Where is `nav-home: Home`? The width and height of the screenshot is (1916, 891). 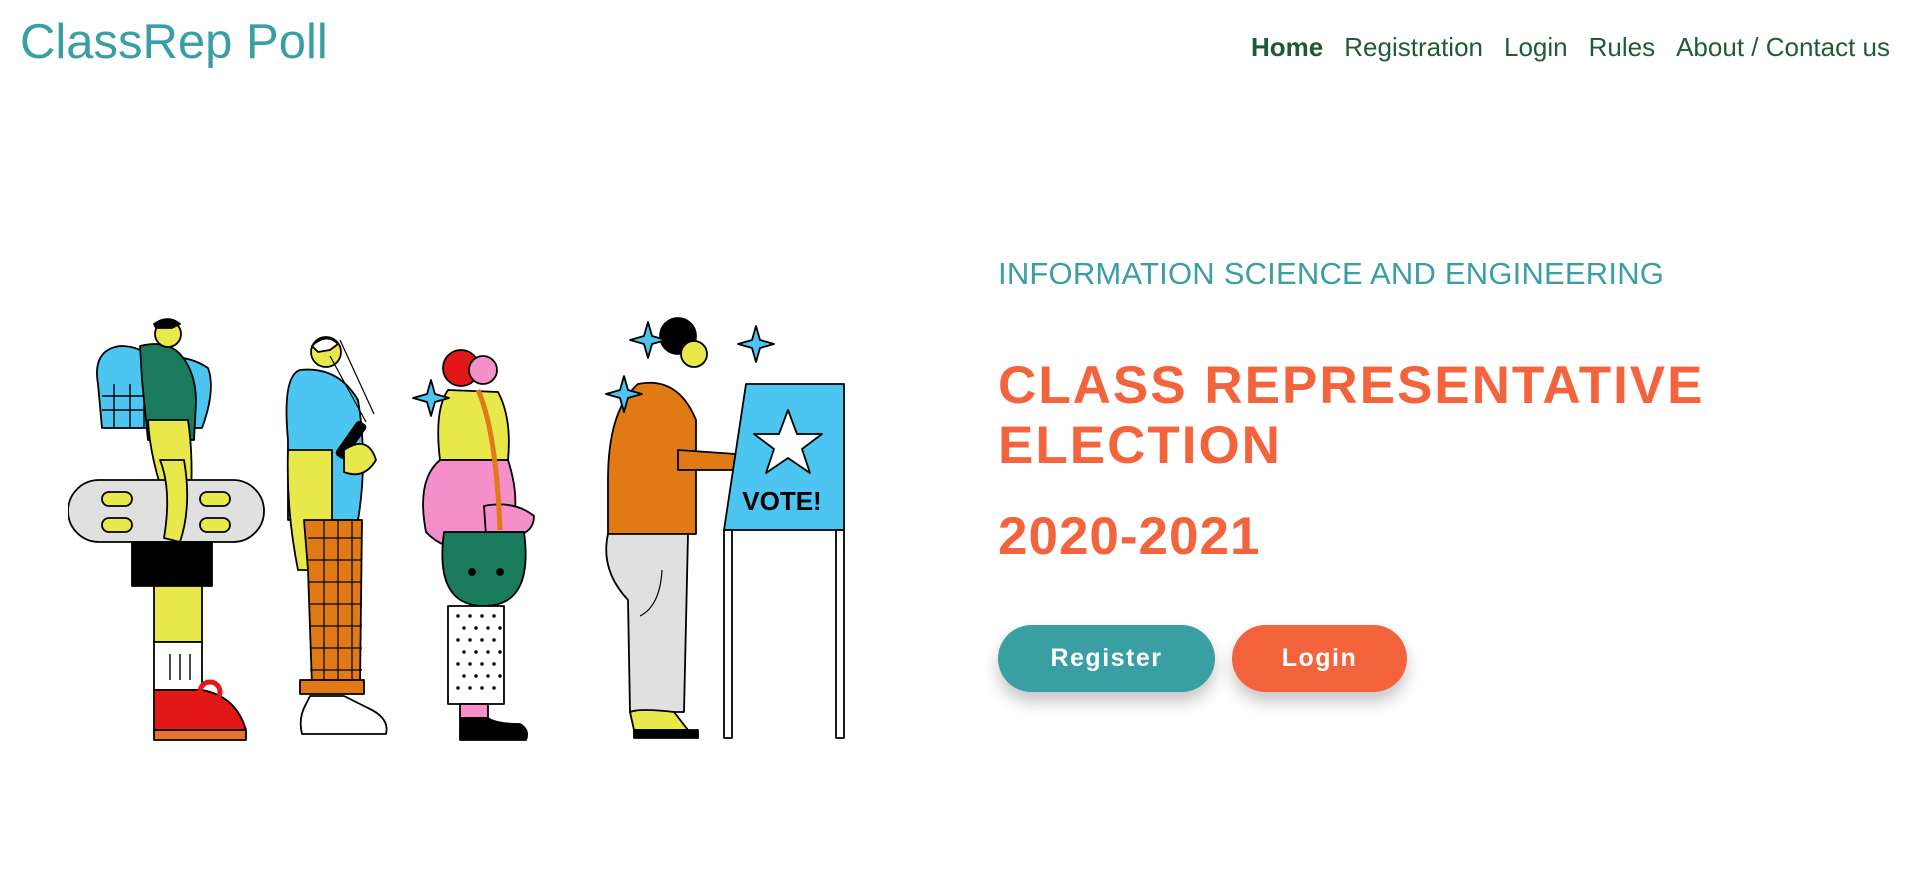
nav-home: Home is located at coordinates (1287, 47).